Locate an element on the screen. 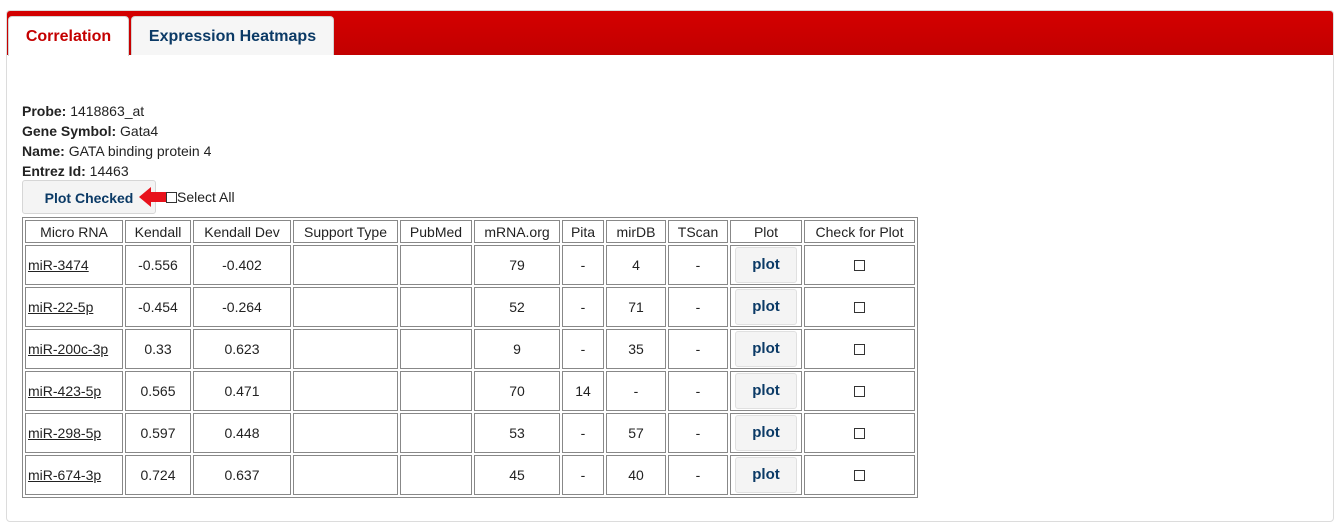 The width and height of the screenshot is (1343, 527). cell-mrna-org: 79 is located at coordinates (517, 265).